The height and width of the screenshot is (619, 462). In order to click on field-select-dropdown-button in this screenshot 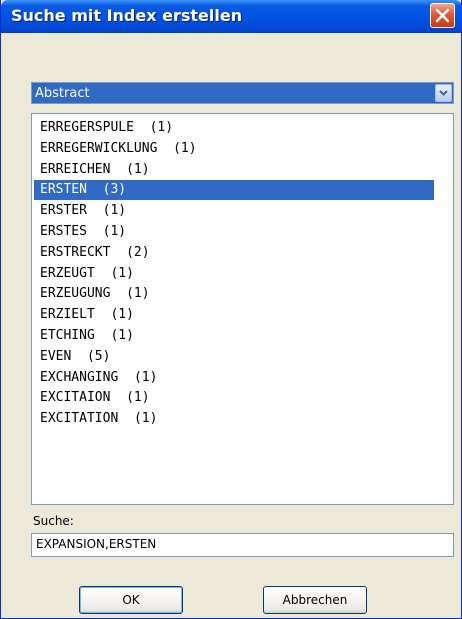, I will do `click(443, 93)`.